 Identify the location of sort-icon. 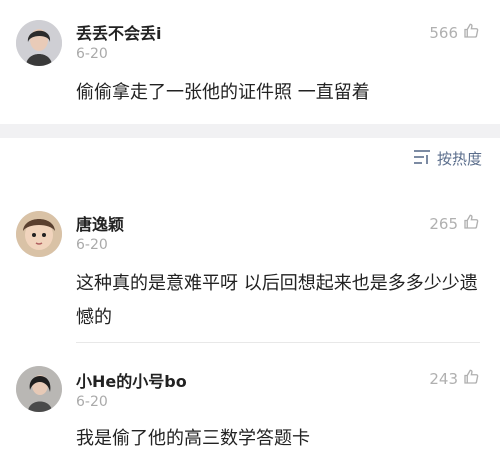
(422, 159).